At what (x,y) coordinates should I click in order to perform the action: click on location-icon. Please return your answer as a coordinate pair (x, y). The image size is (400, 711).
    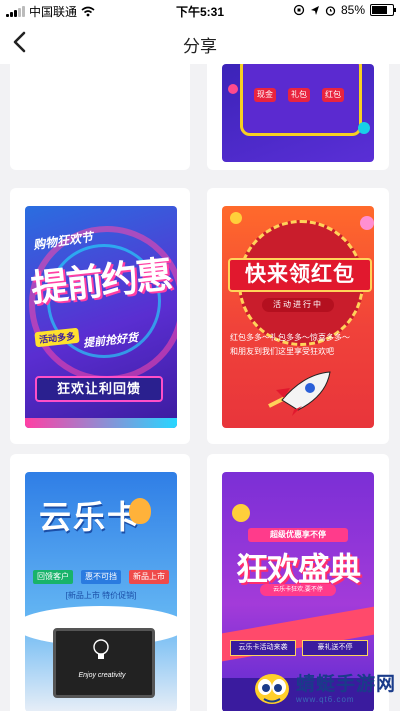
    Looking at the image, I should click on (314, 10).